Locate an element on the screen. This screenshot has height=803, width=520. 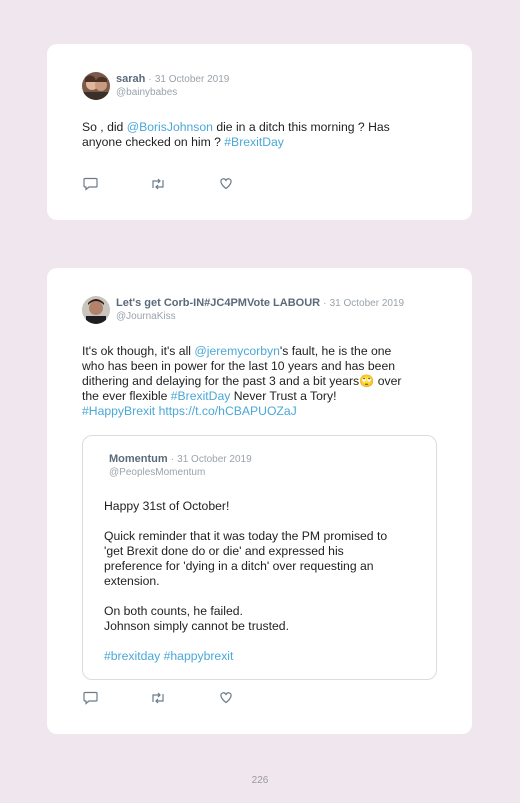
quoted-author-line: Momentum · 31 October 2019 is located at coordinates (180, 459).